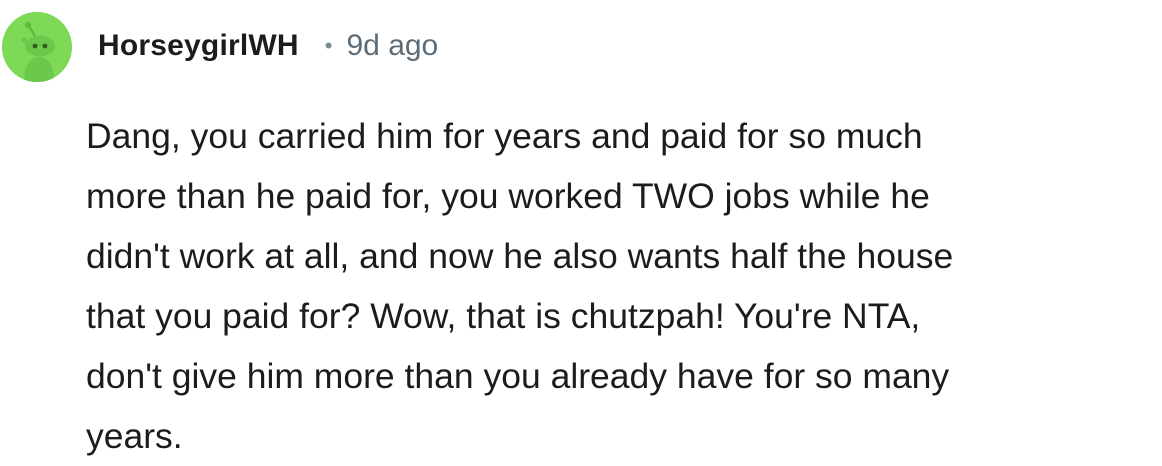 The height and width of the screenshot is (466, 1162). I want to click on comment-header: HorseygirlWH • 9d ago, so click(268, 46).